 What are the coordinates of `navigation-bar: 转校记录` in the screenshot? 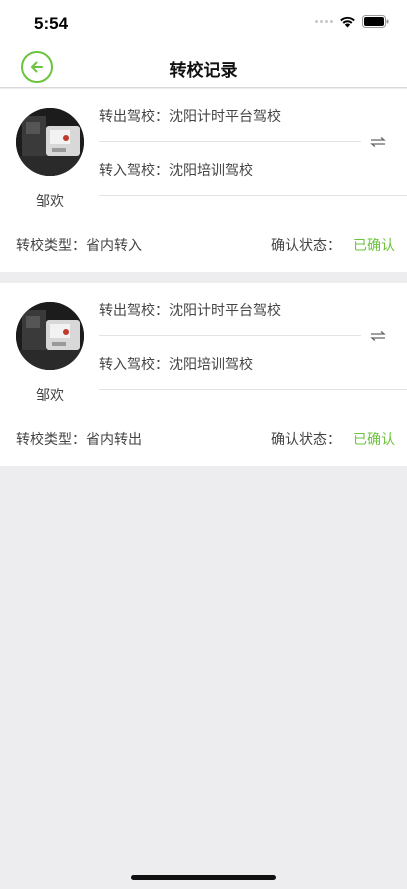 It's located at (203, 67).